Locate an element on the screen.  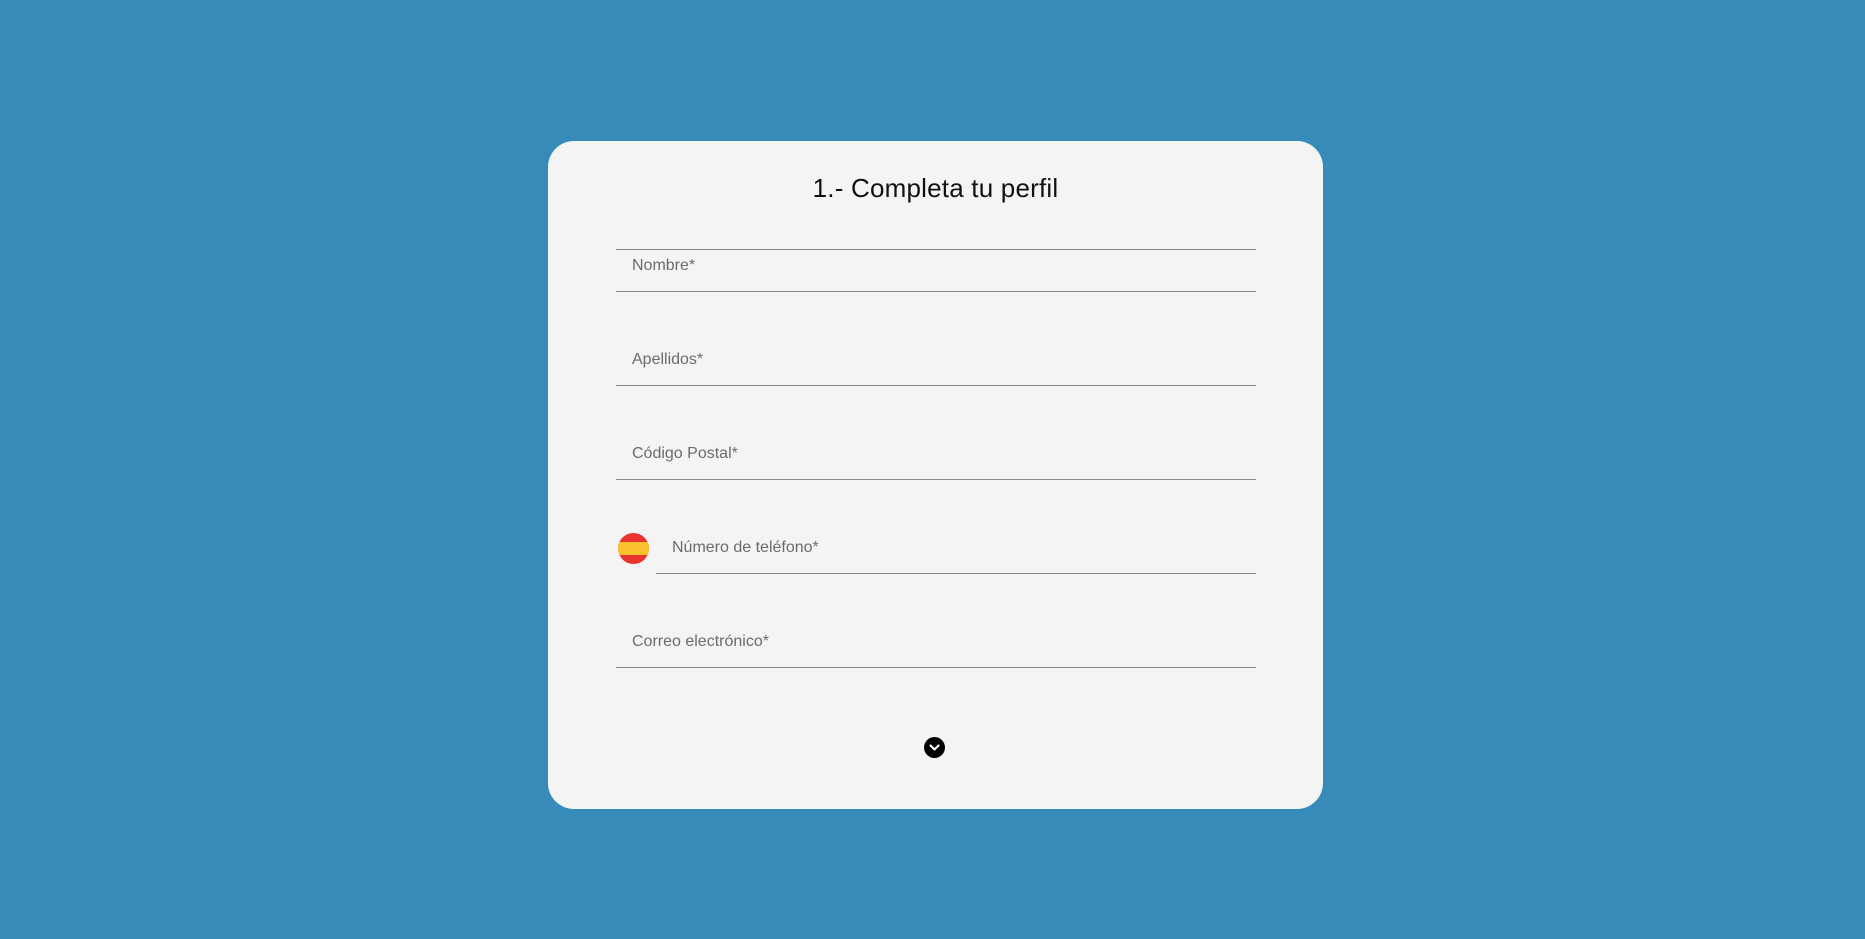
apellidos-field-container is located at coordinates (936, 360).